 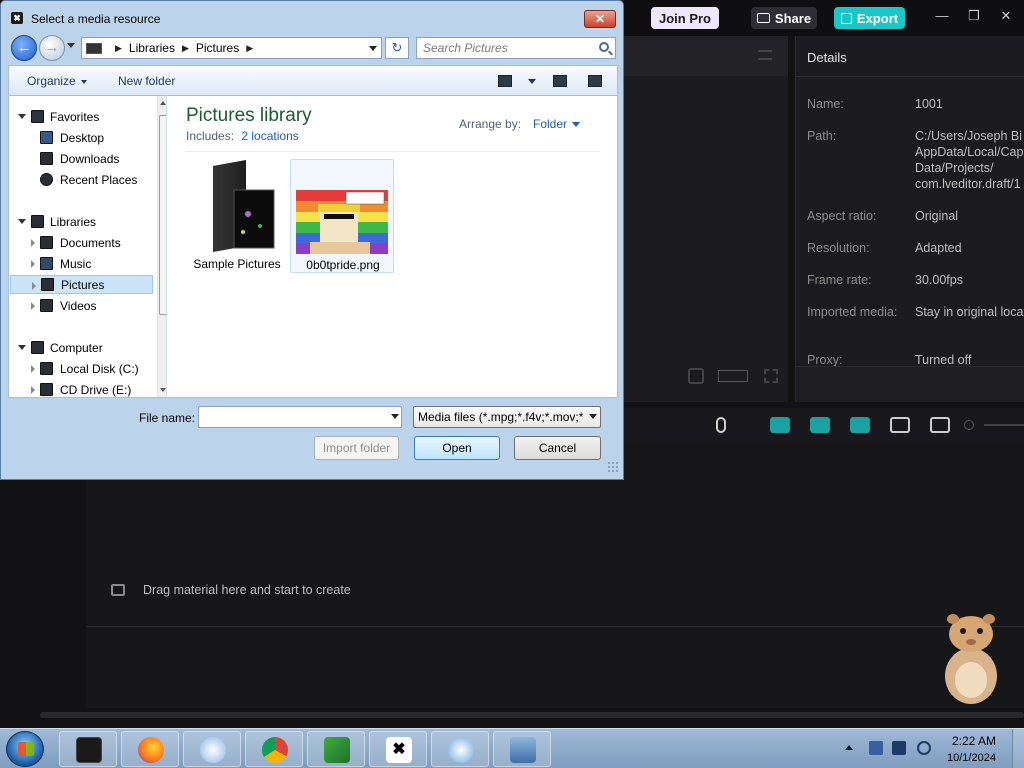 What do you see at coordinates (557, 448) in the screenshot?
I see `cancel-button: Cancel` at bounding box center [557, 448].